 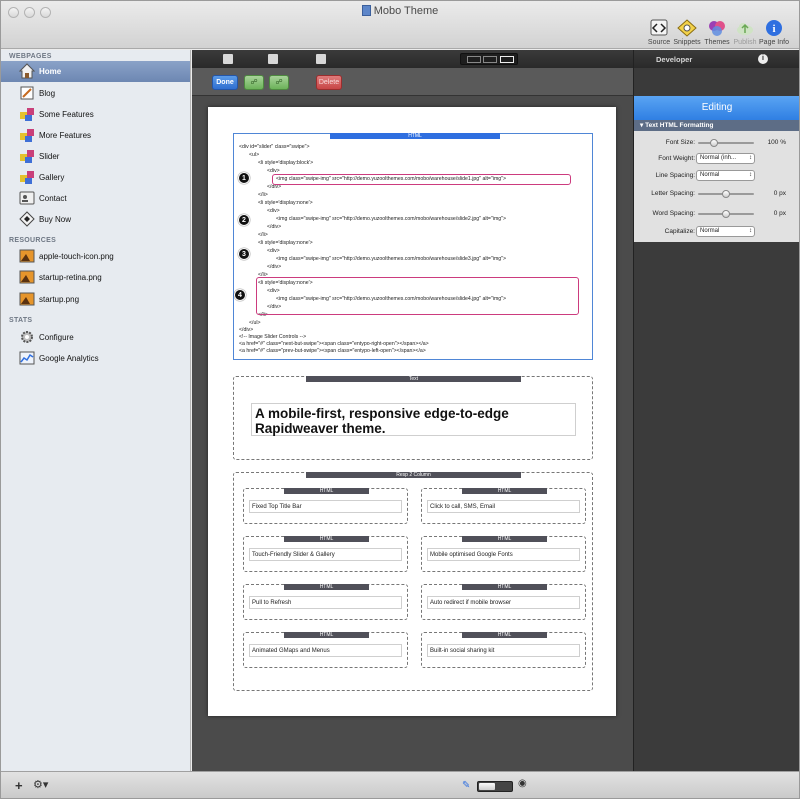 What do you see at coordinates (95, 93) in the screenshot?
I see `sidebar-item-blog: Blog` at bounding box center [95, 93].